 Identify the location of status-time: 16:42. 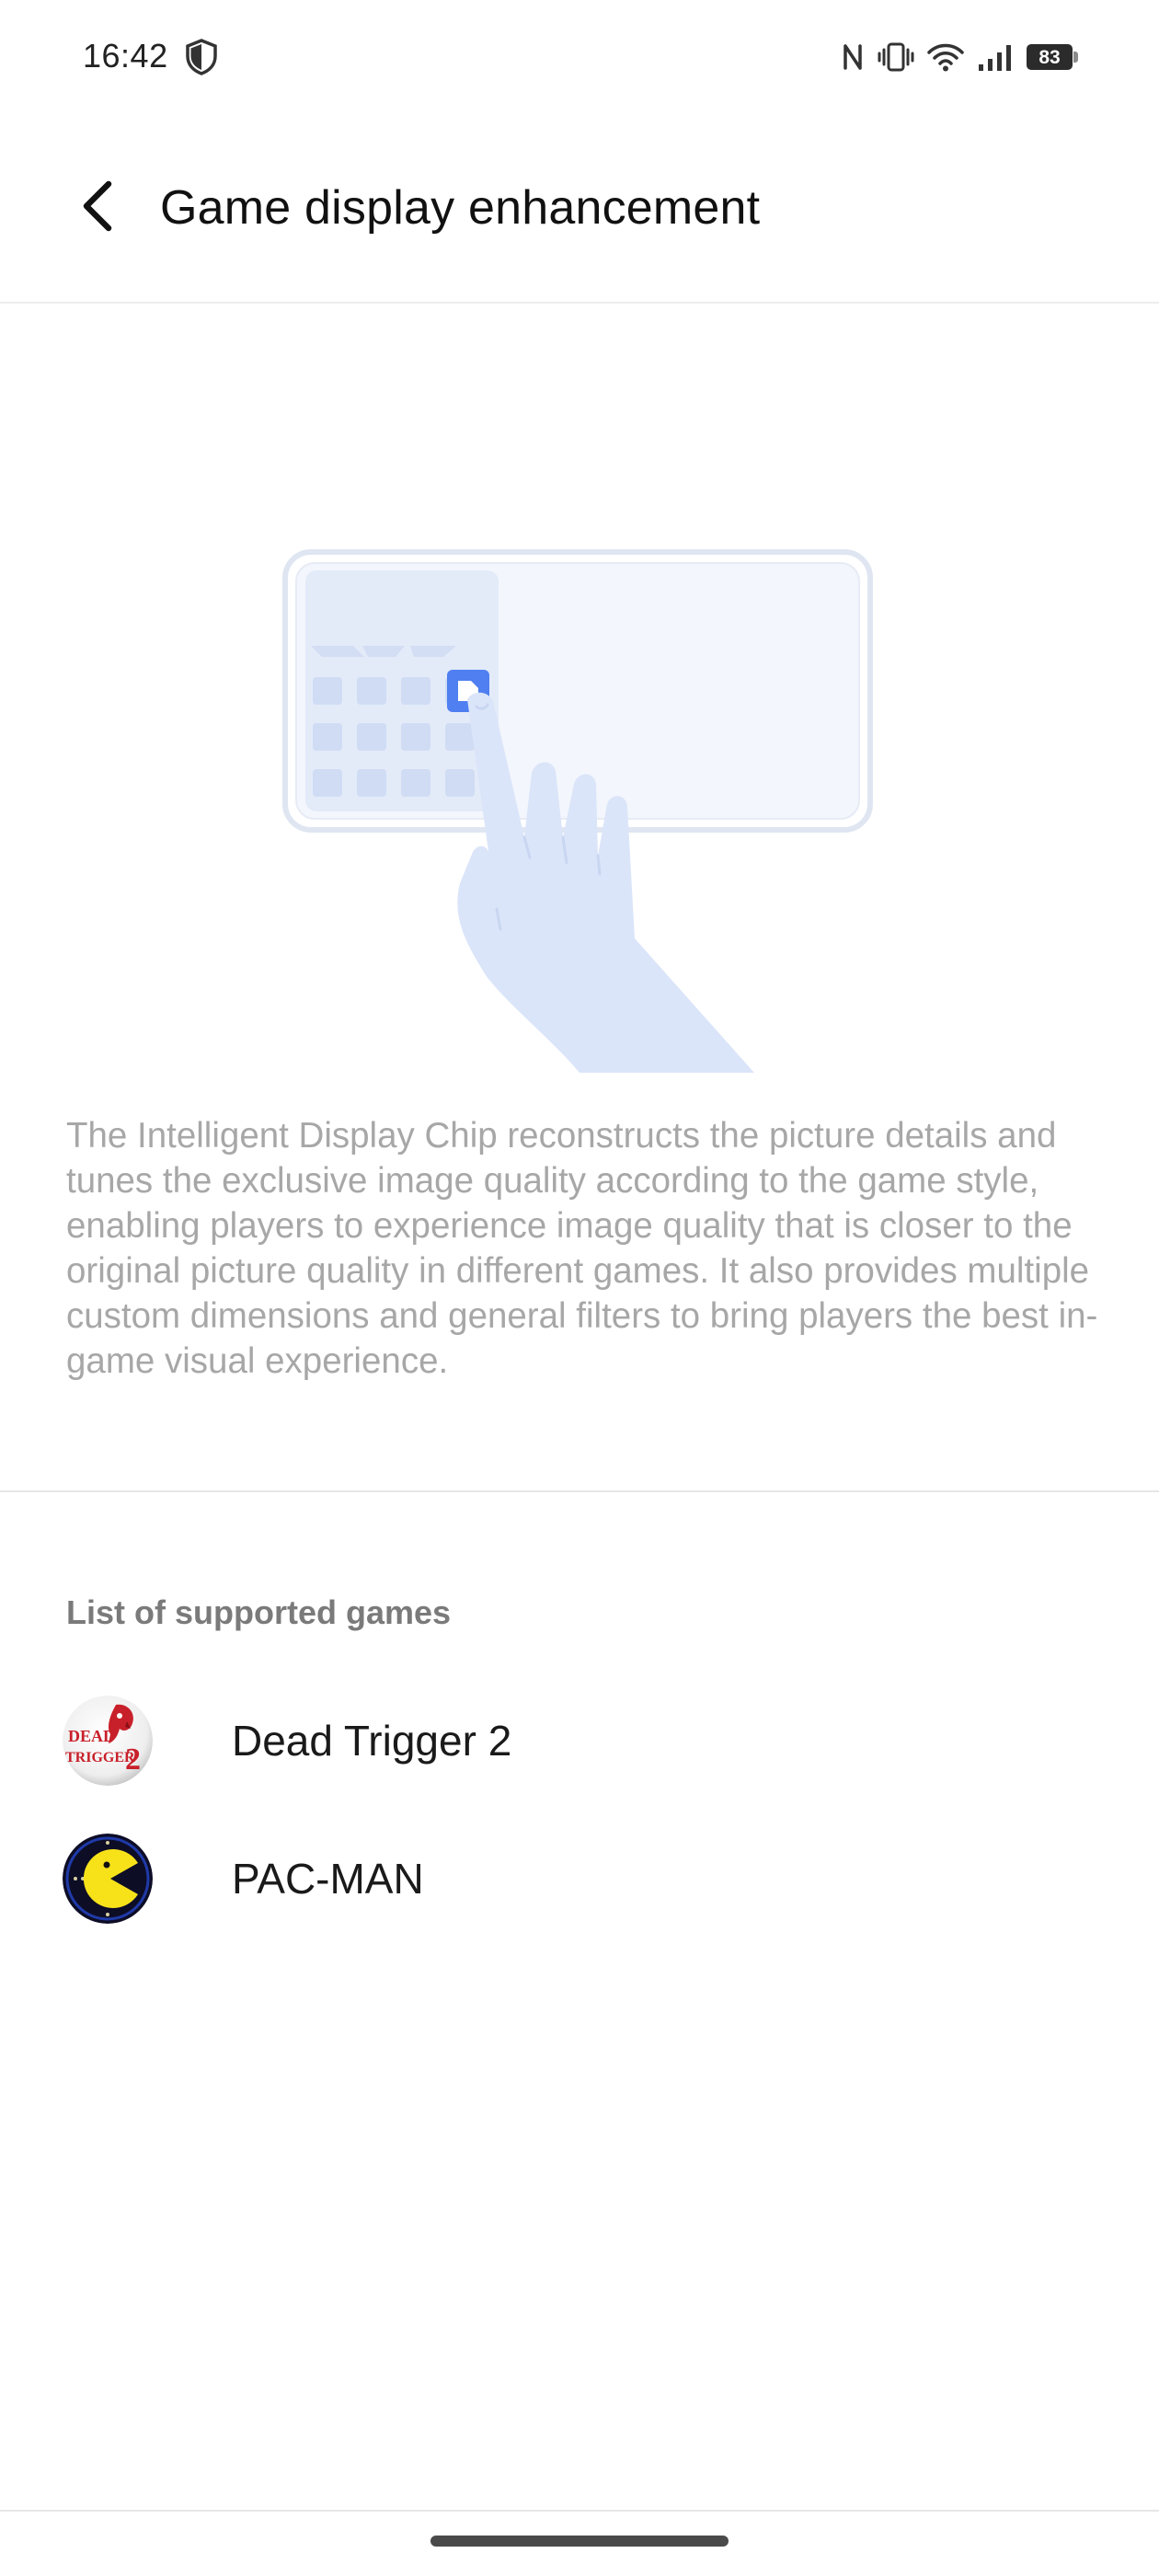
(125, 56).